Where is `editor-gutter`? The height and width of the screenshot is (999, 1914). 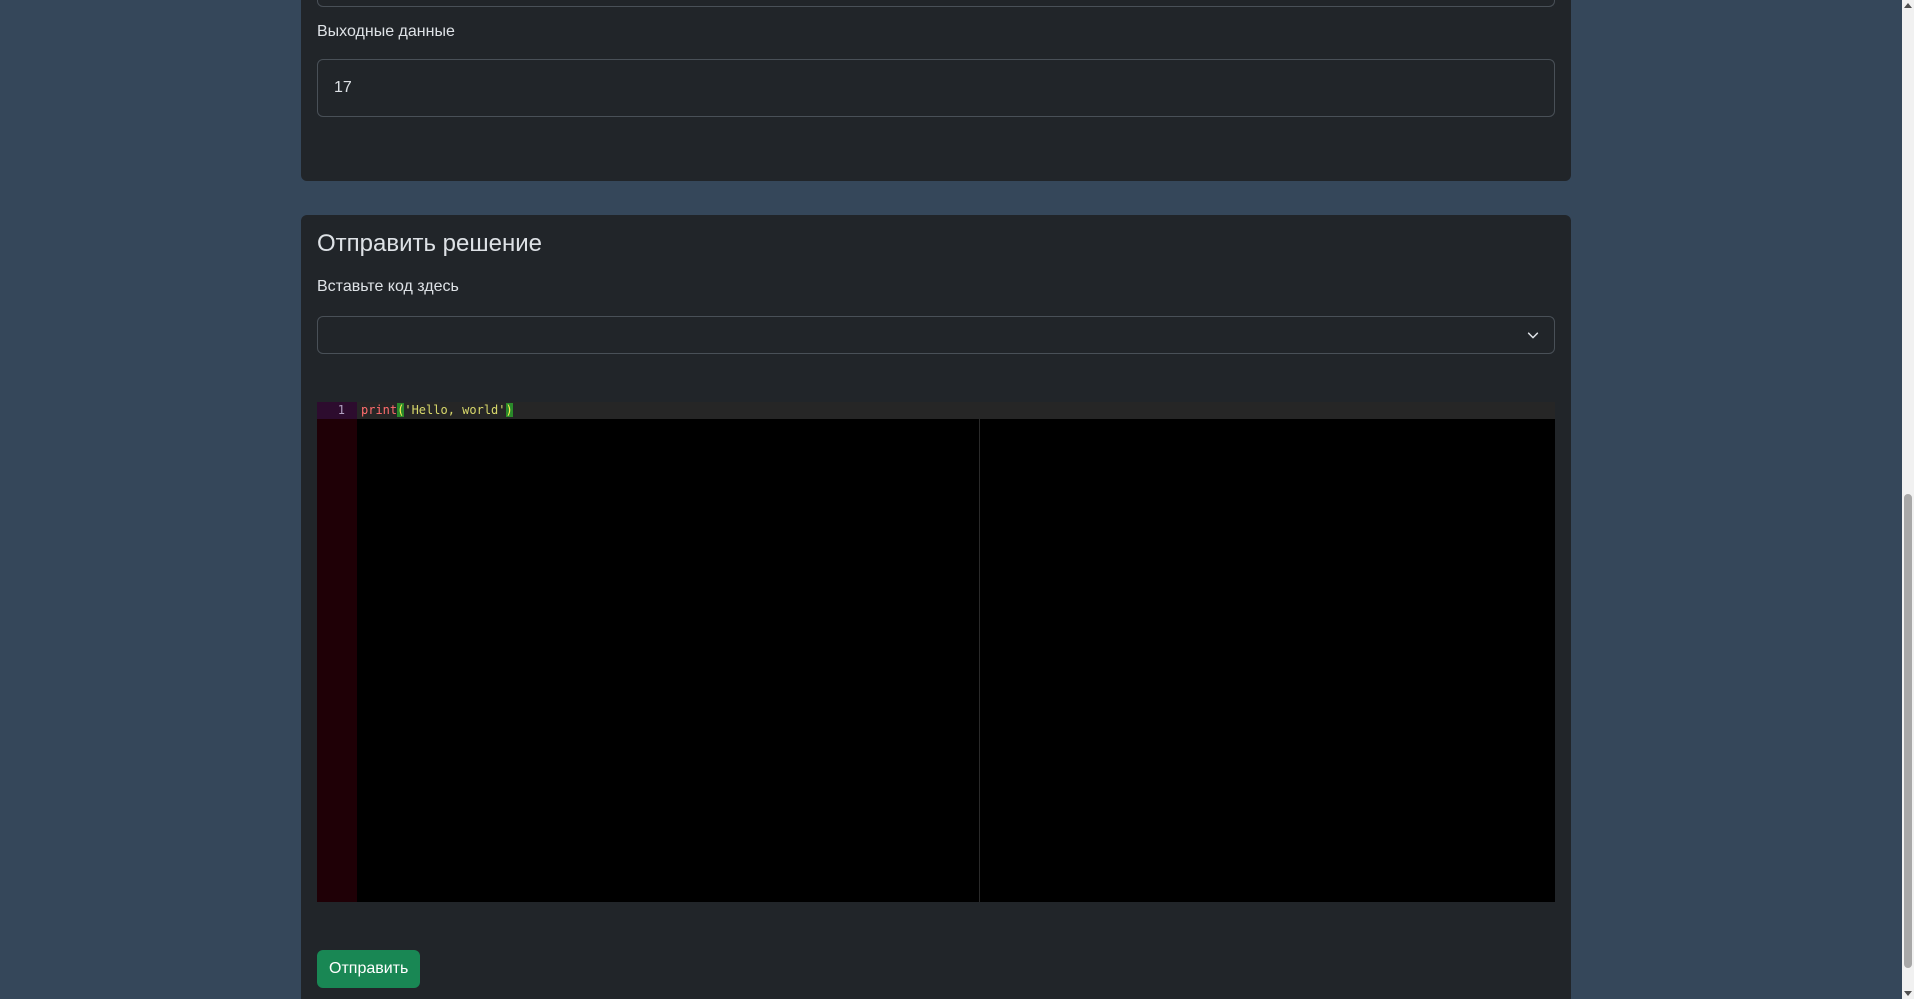
editor-gutter is located at coordinates (337, 652).